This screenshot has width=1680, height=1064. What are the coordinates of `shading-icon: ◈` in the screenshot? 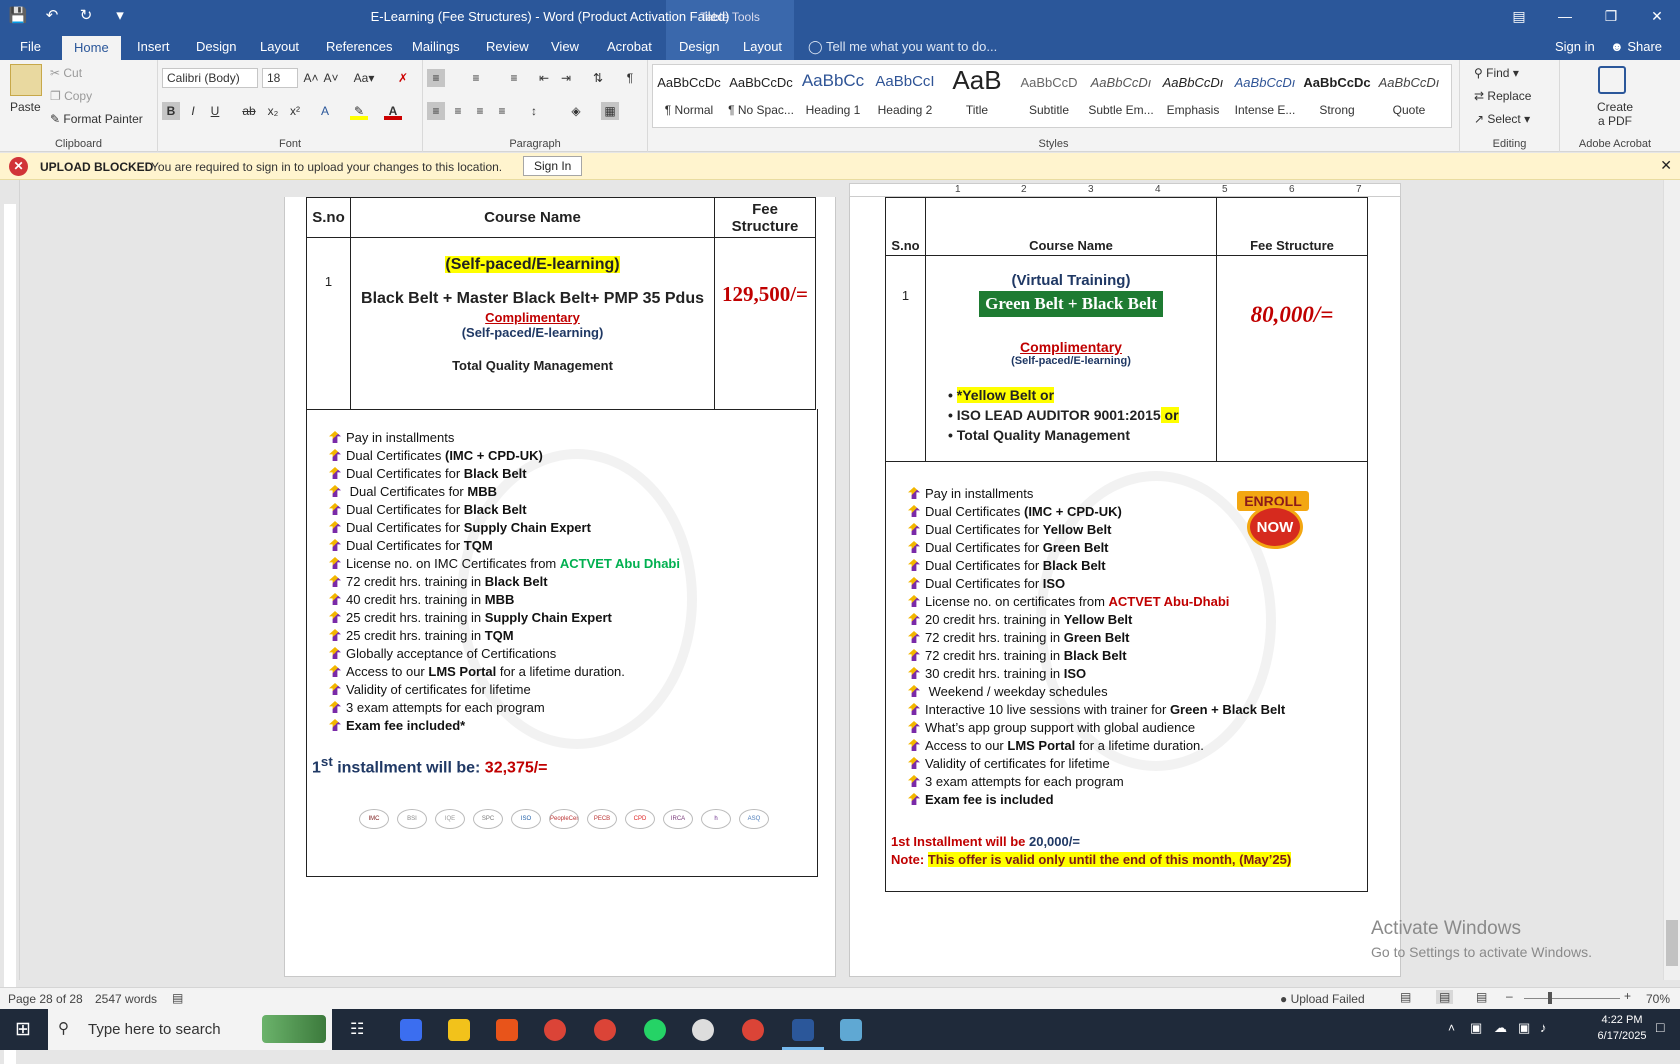 It's located at (576, 111).